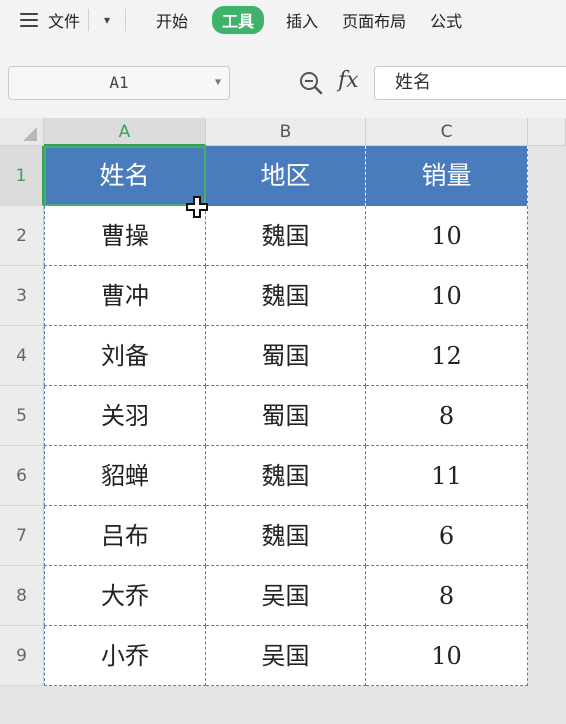 The image size is (566, 724). Describe the element at coordinates (172, 20) in the screenshot. I see `tab-home: 开始` at that location.